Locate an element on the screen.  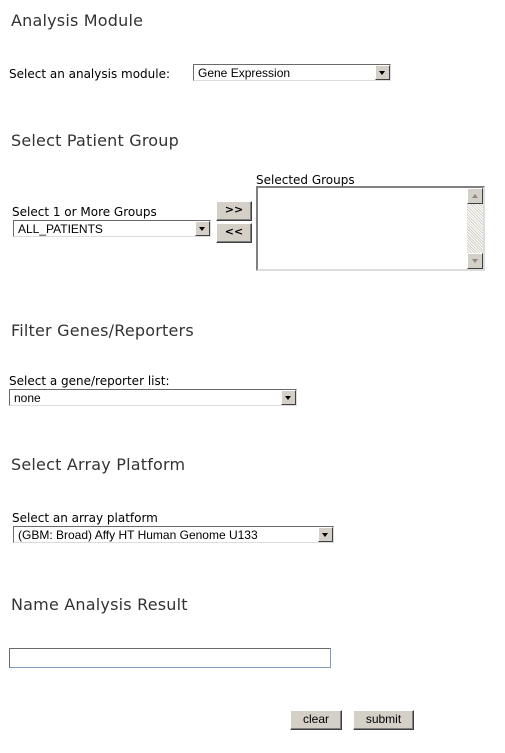
groups-label: Select 1 or More Groups is located at coordinates (84, 212).